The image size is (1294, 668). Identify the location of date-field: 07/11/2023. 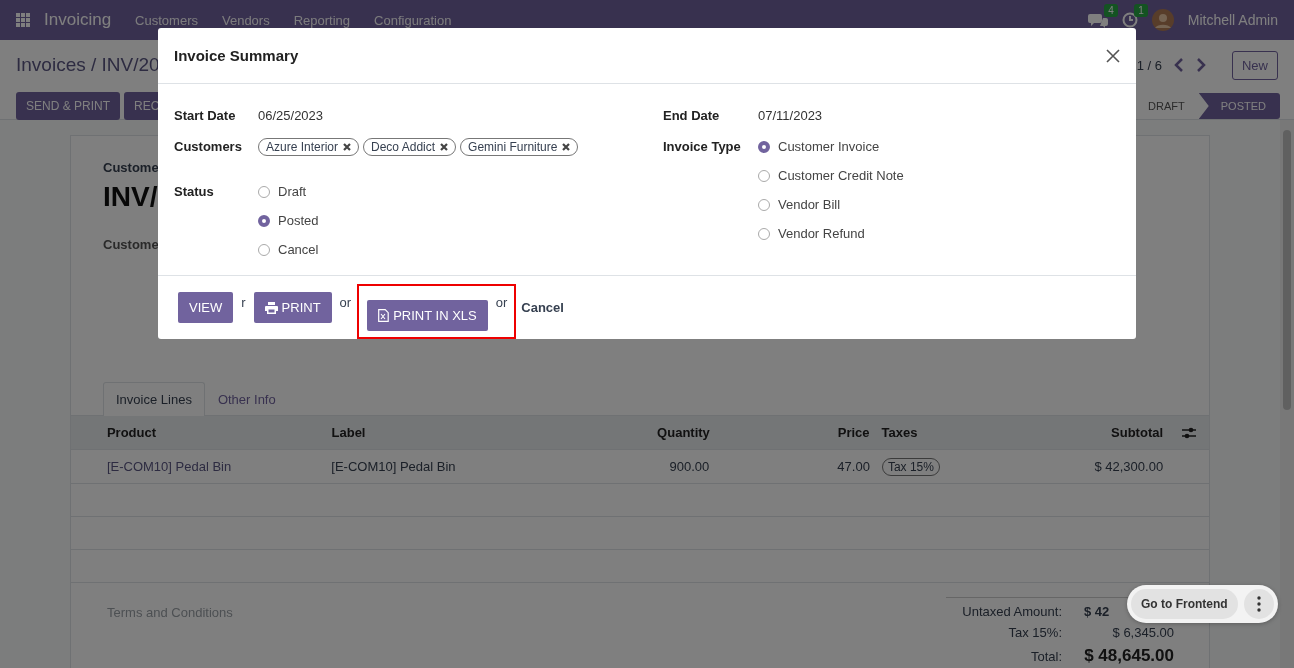
(790, 115).